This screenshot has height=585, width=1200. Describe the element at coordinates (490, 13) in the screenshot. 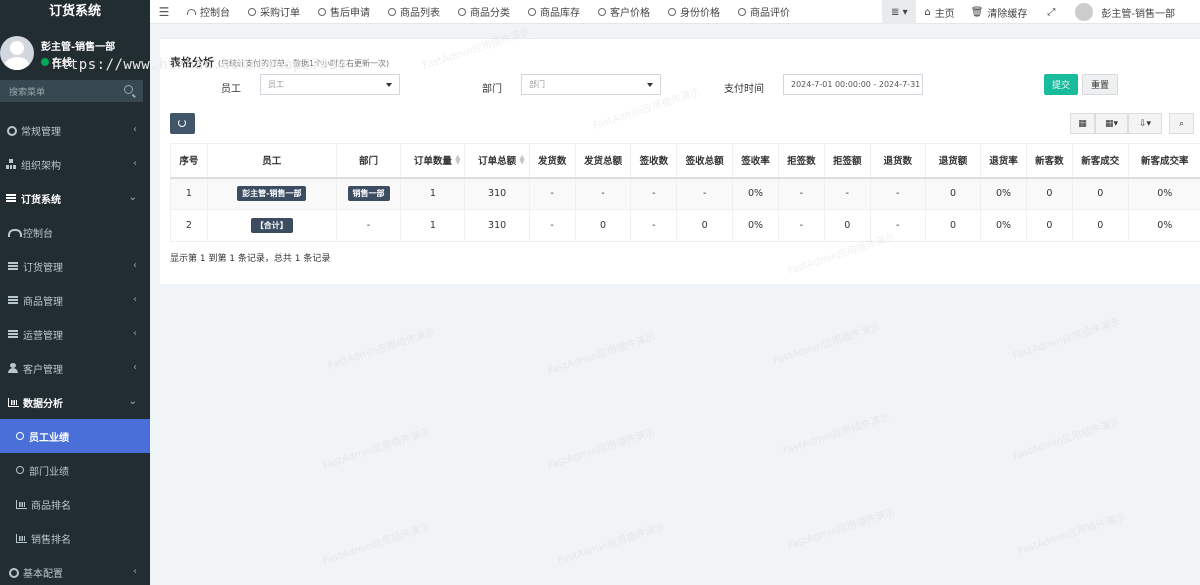

I see `tab-label: 商品分类` at that location.